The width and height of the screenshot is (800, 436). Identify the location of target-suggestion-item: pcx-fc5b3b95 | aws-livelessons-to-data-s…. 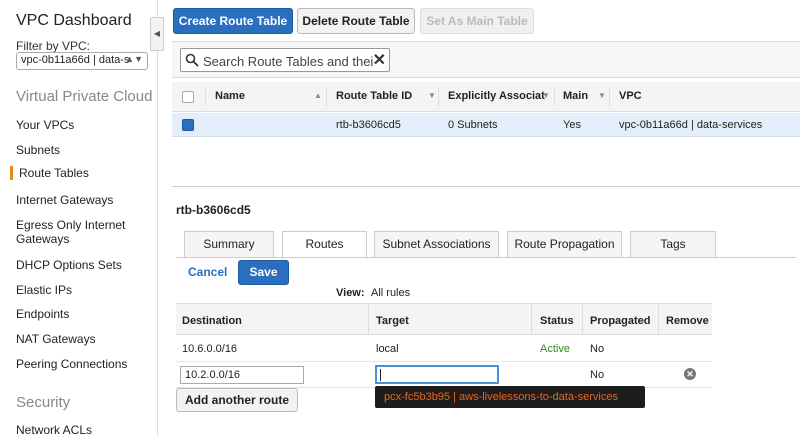
(510, 397).